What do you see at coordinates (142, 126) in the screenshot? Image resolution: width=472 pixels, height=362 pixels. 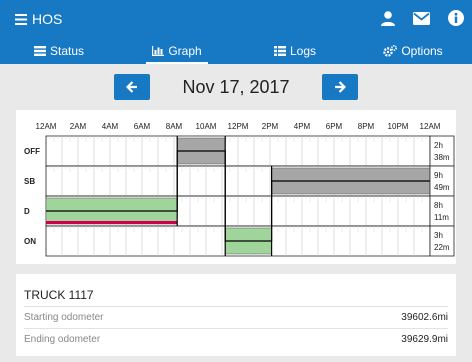 I see `hour-label: 6AM` at bounding box center [142, 126].